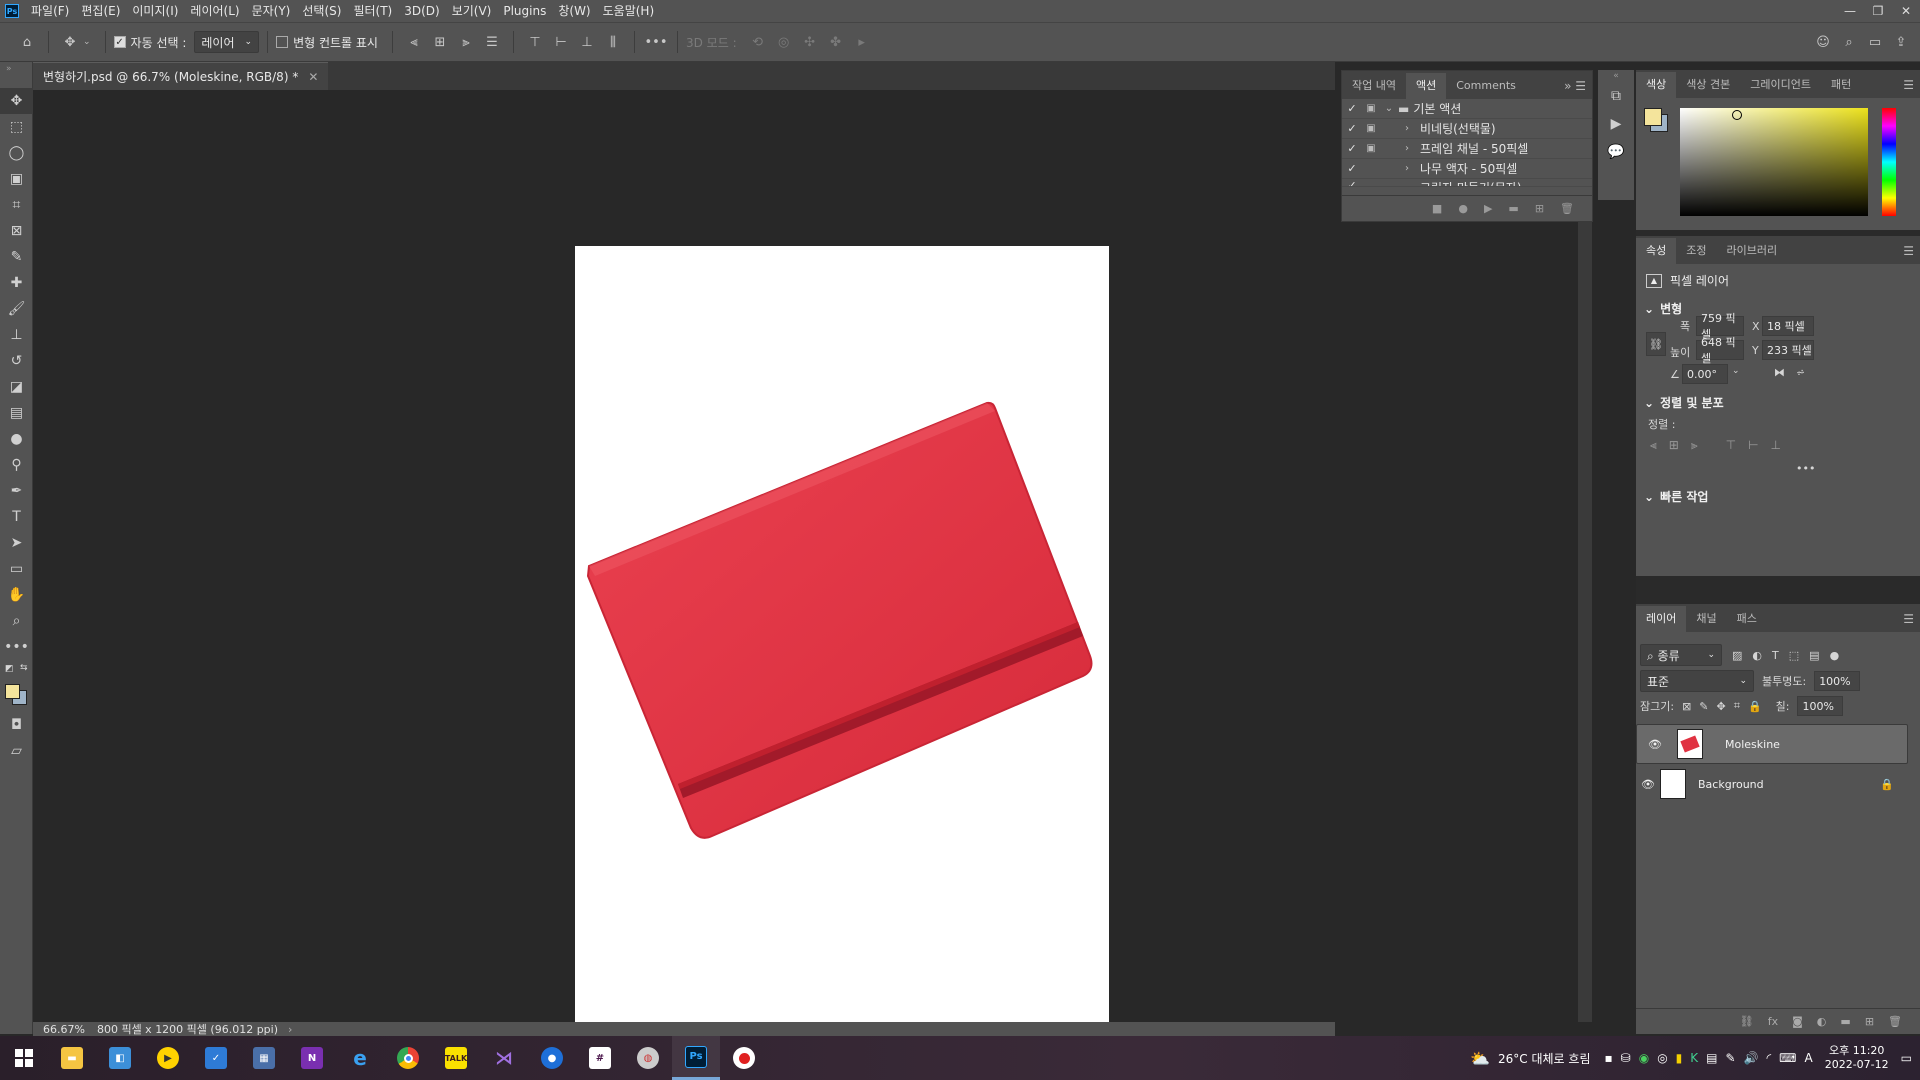  Describe the element at coordinates (100, 11) in the screenshot. I see `menu-edit: 편집(E)` at that location.